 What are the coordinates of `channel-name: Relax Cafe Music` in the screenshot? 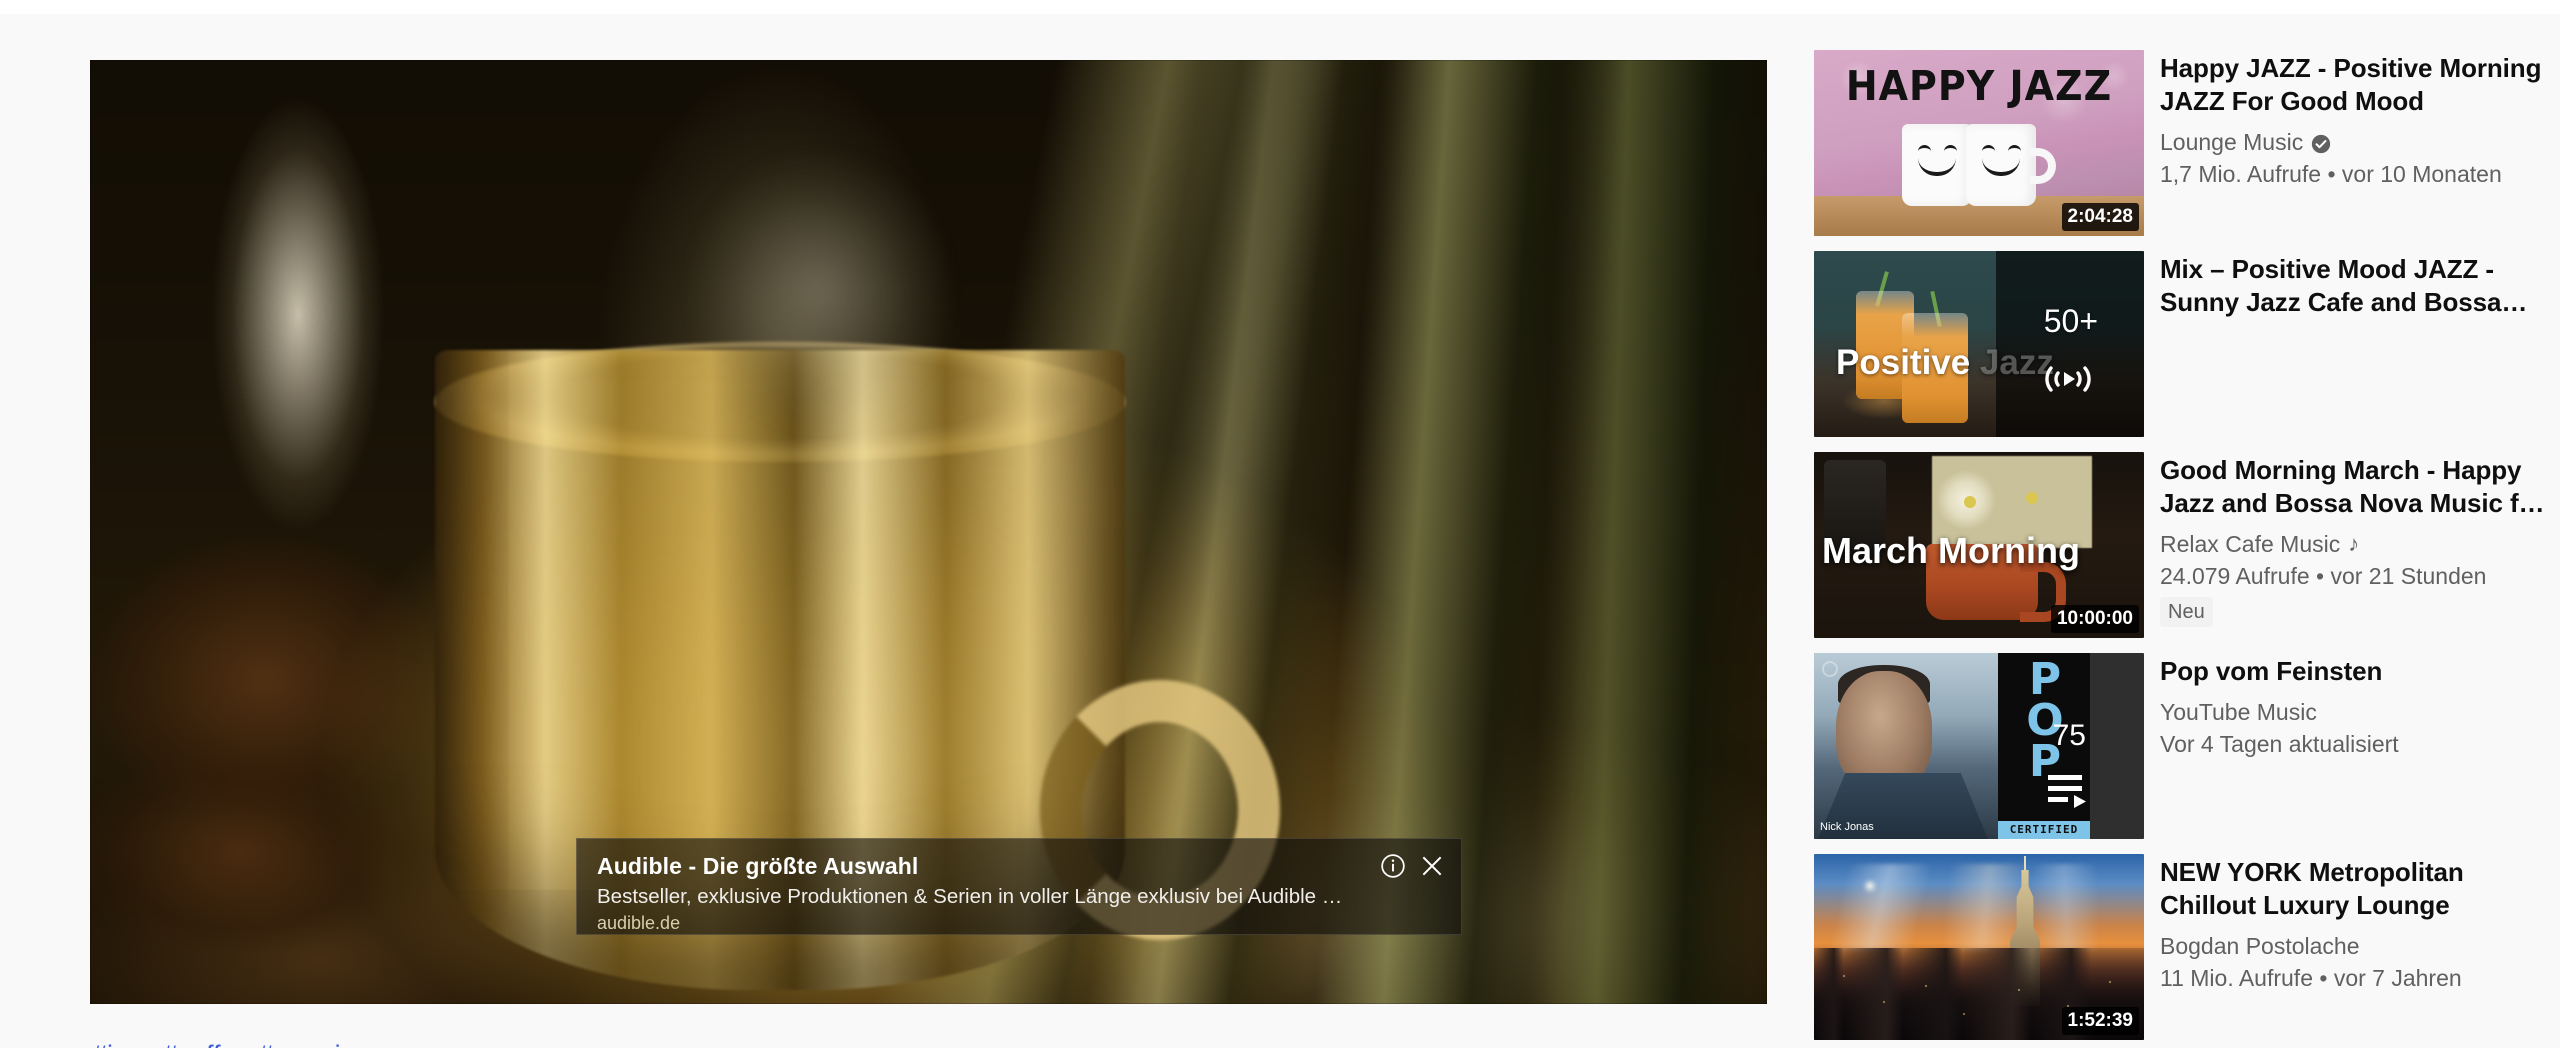 It's located at (2250, 544).